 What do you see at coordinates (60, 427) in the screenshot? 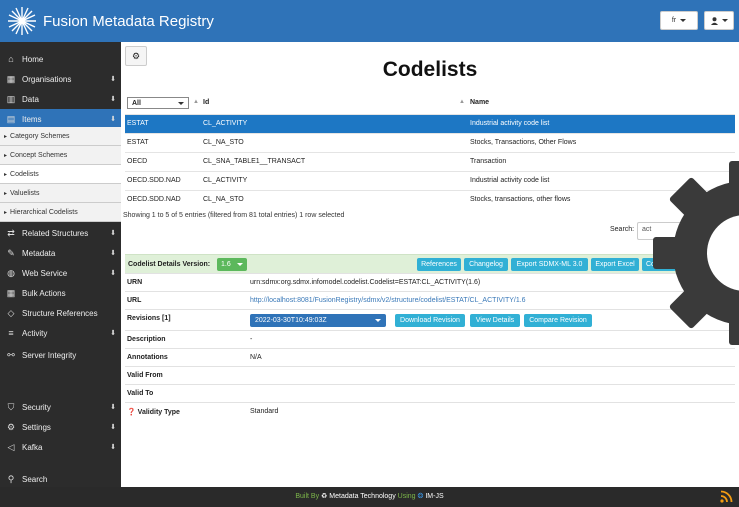
I see `sidebar-item-settings: ⚙ Settings ⬇` at bounding box center [60, 427].